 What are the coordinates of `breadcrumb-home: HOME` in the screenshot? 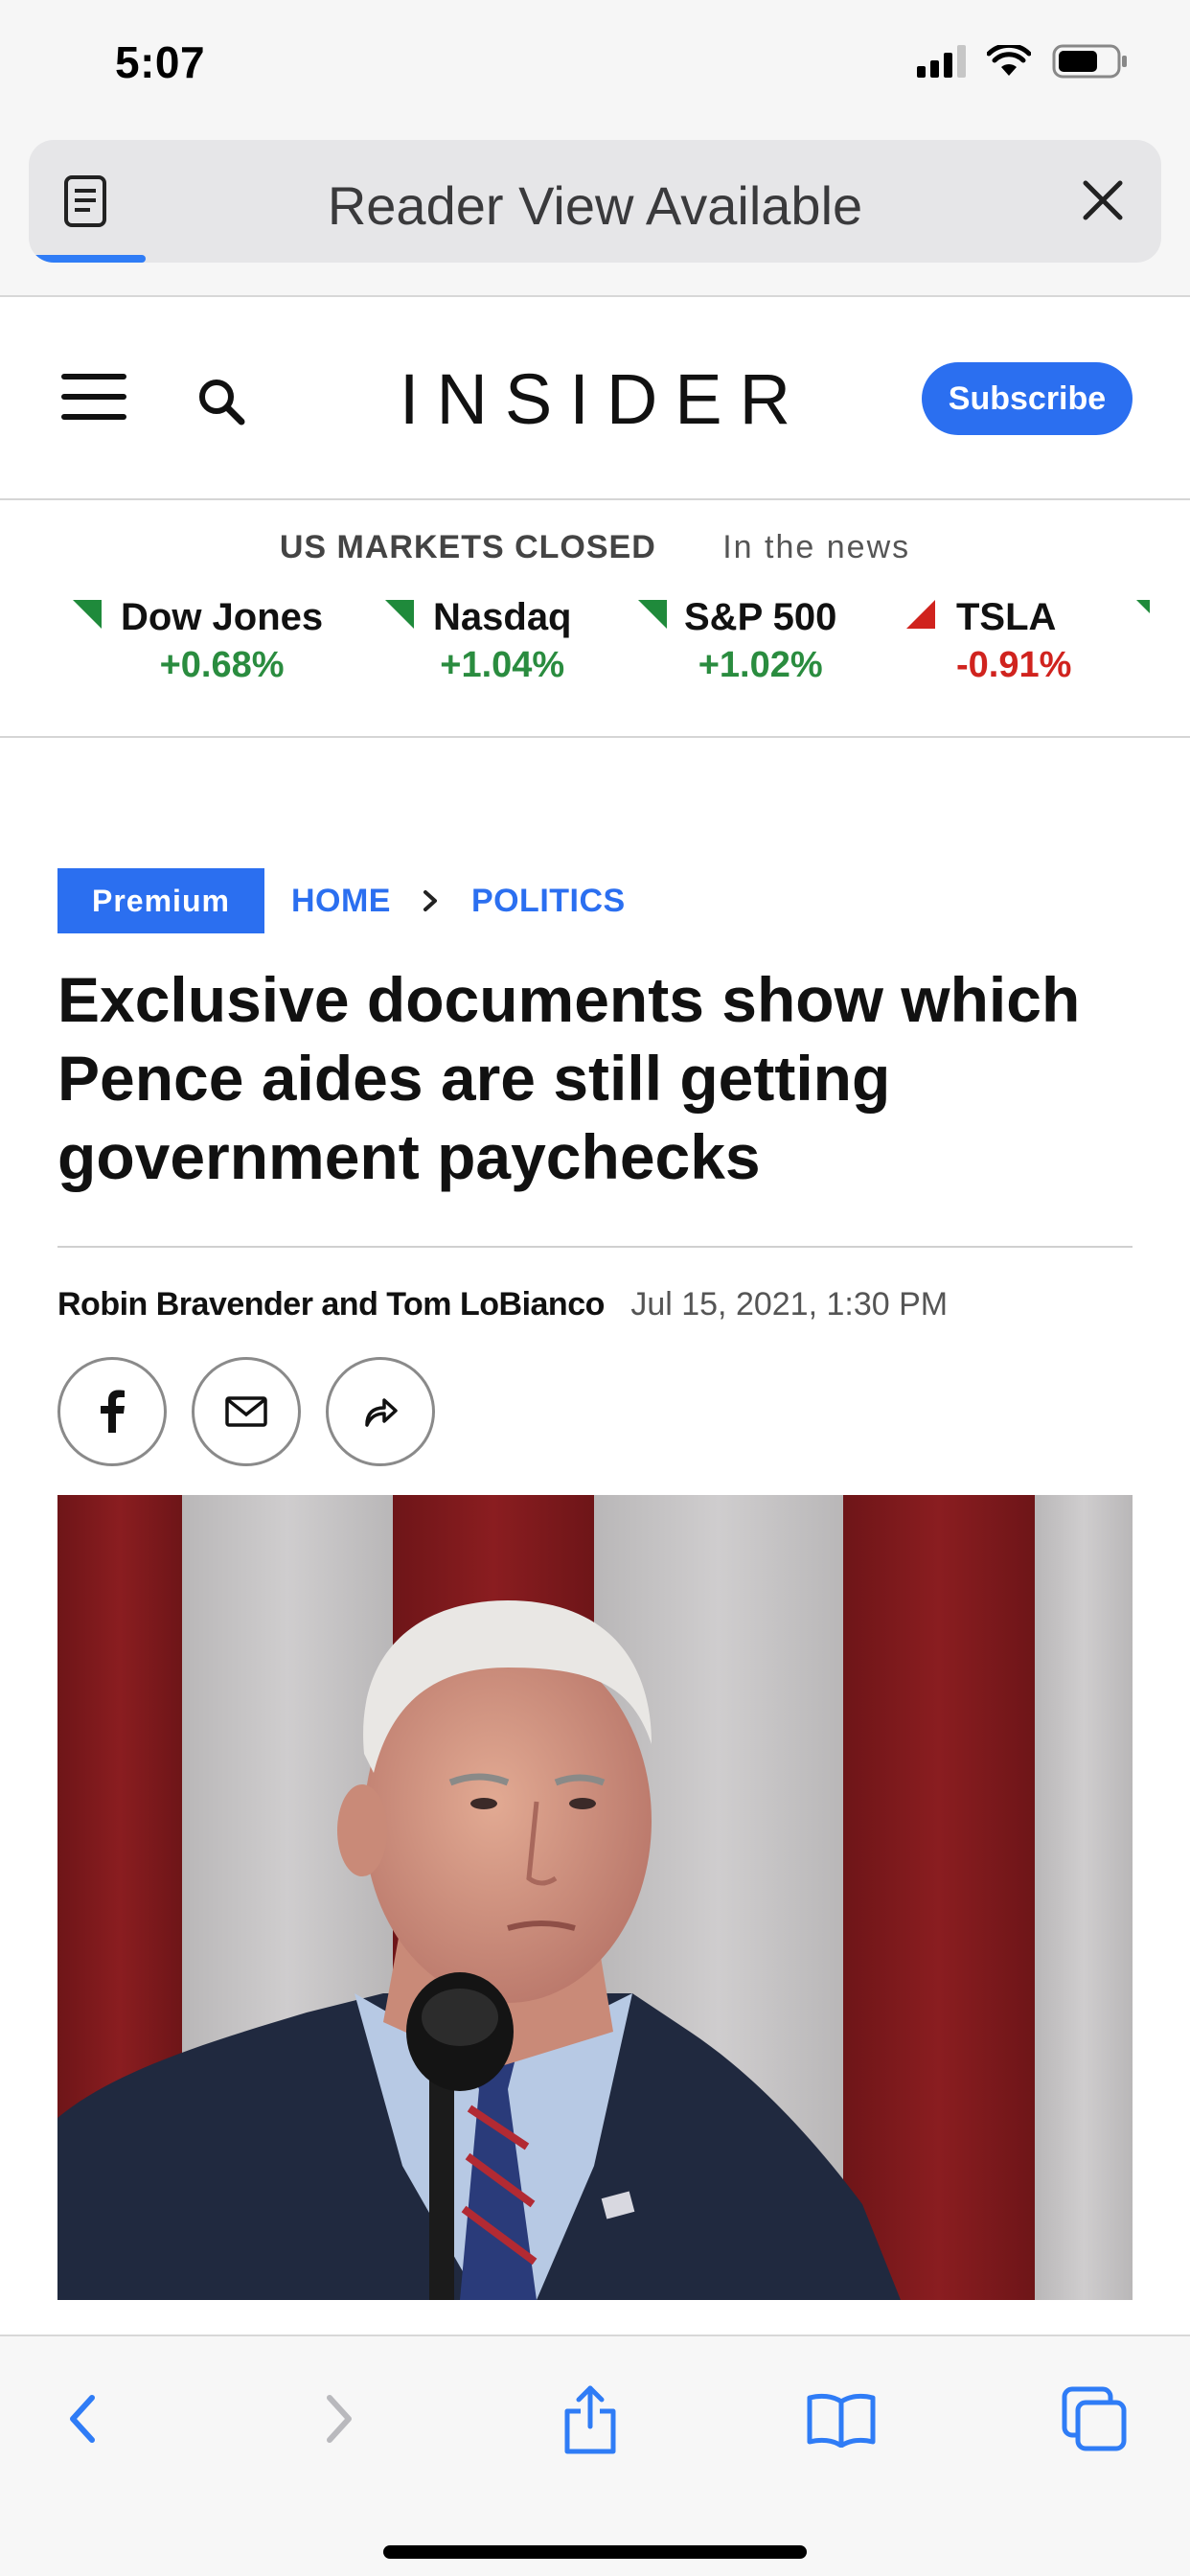 It's located at (341, 901).